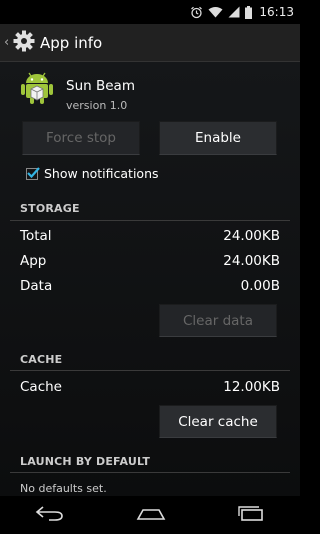 This screenshot has width=320, height=534. I want to click on cache-label: Cache, so click(41, 387).